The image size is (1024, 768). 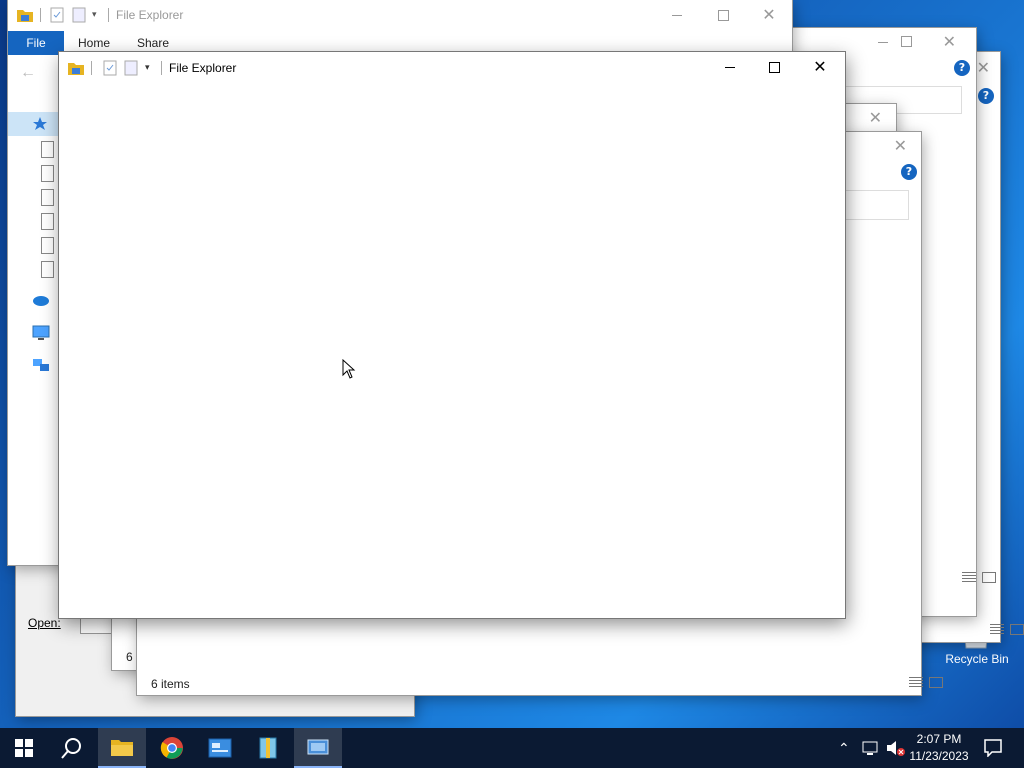 I want to click on taskbar-file-explorer, so click(x=122, y=748).